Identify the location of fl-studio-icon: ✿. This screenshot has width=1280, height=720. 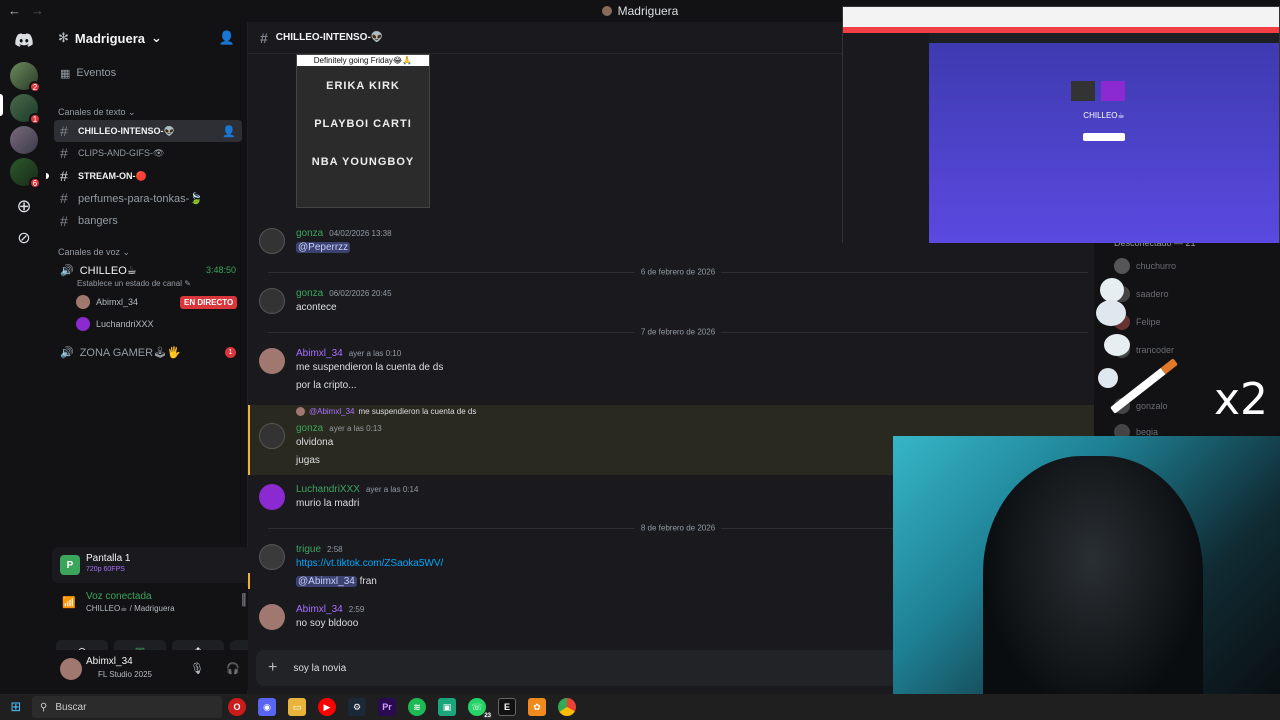
(537, 707).